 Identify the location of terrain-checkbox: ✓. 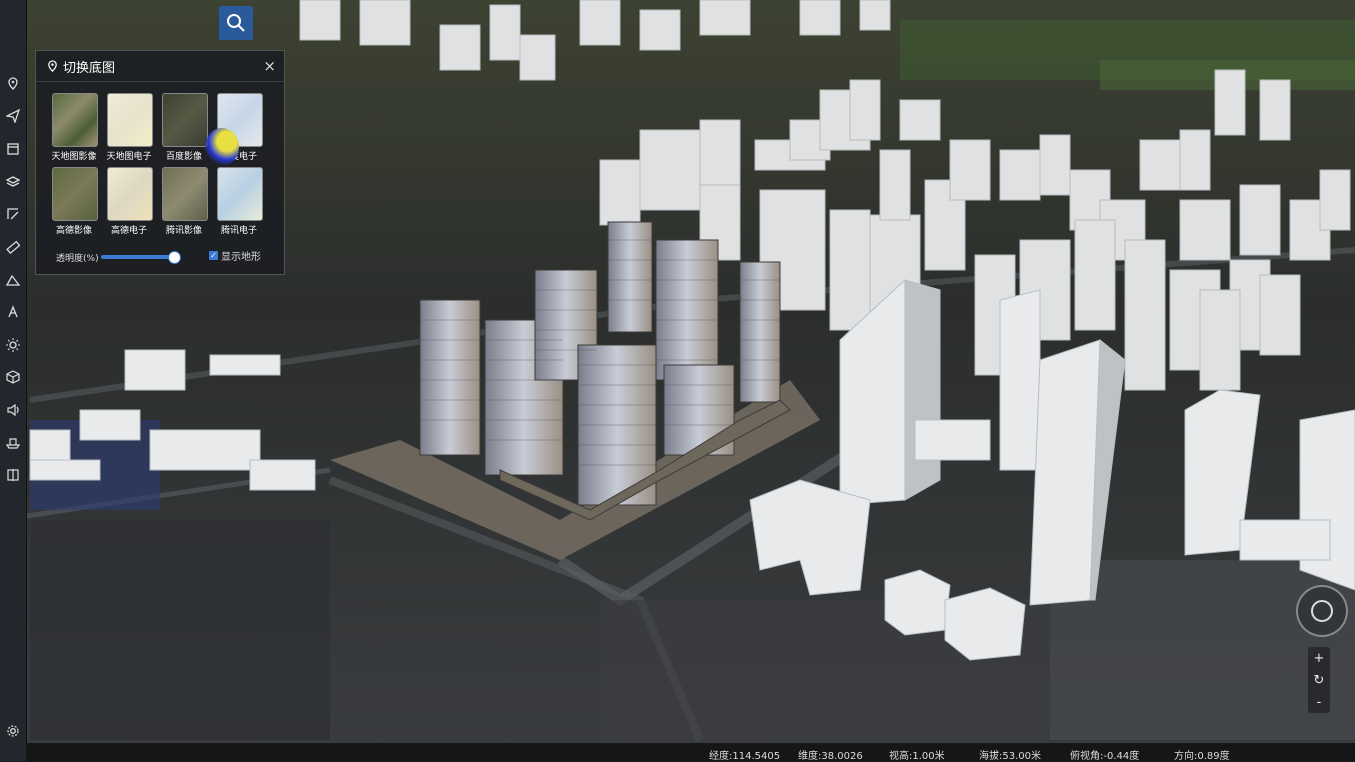
(213, 255).